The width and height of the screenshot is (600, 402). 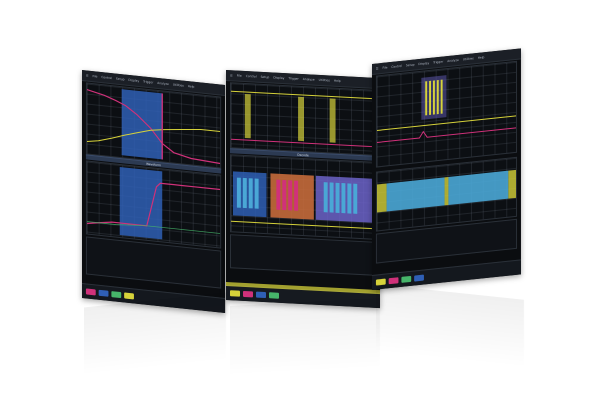 I want to click on packet-table, so click(x=303, y=255).